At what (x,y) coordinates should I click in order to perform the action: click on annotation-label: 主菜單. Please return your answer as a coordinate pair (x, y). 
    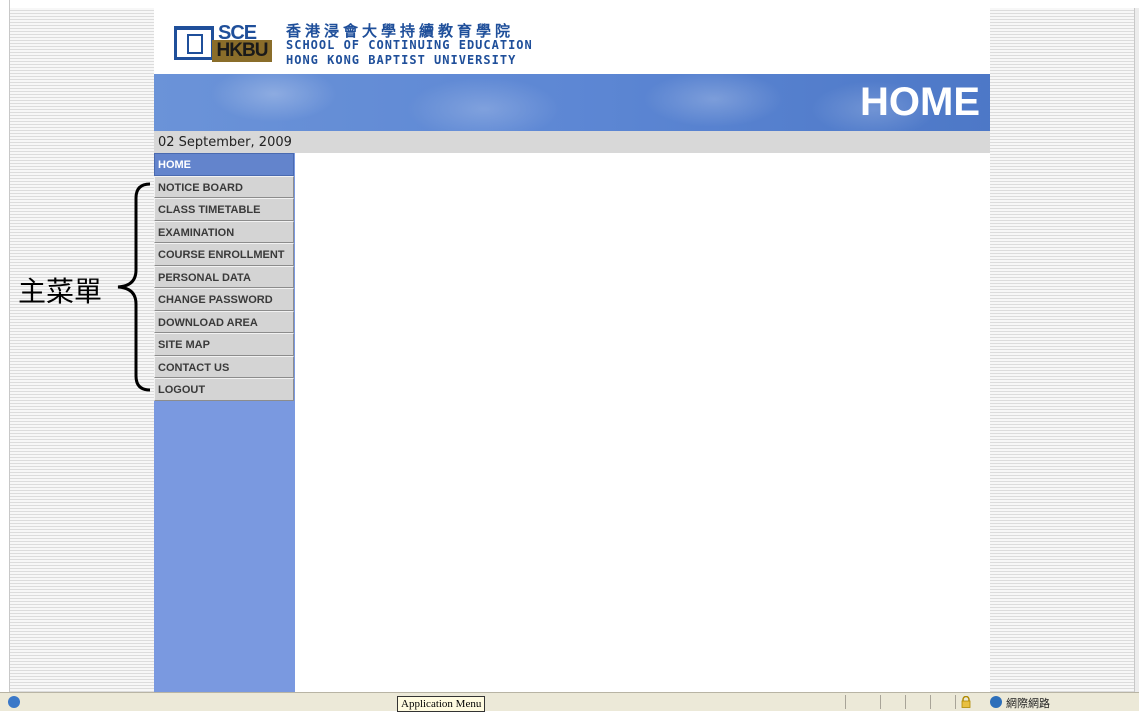
    Looking at the image, I should click on (60, 291).